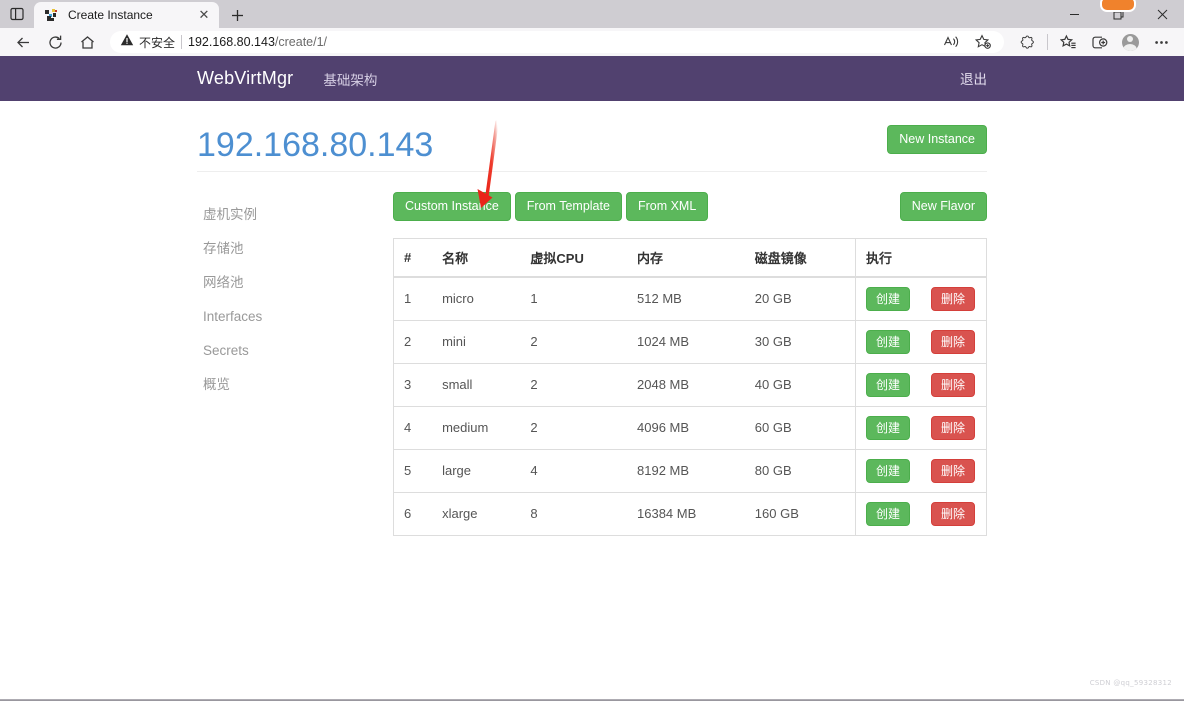 This screenshot has height=701, width=1184. I want to click on back-arrow-icon, so click(23, 42).